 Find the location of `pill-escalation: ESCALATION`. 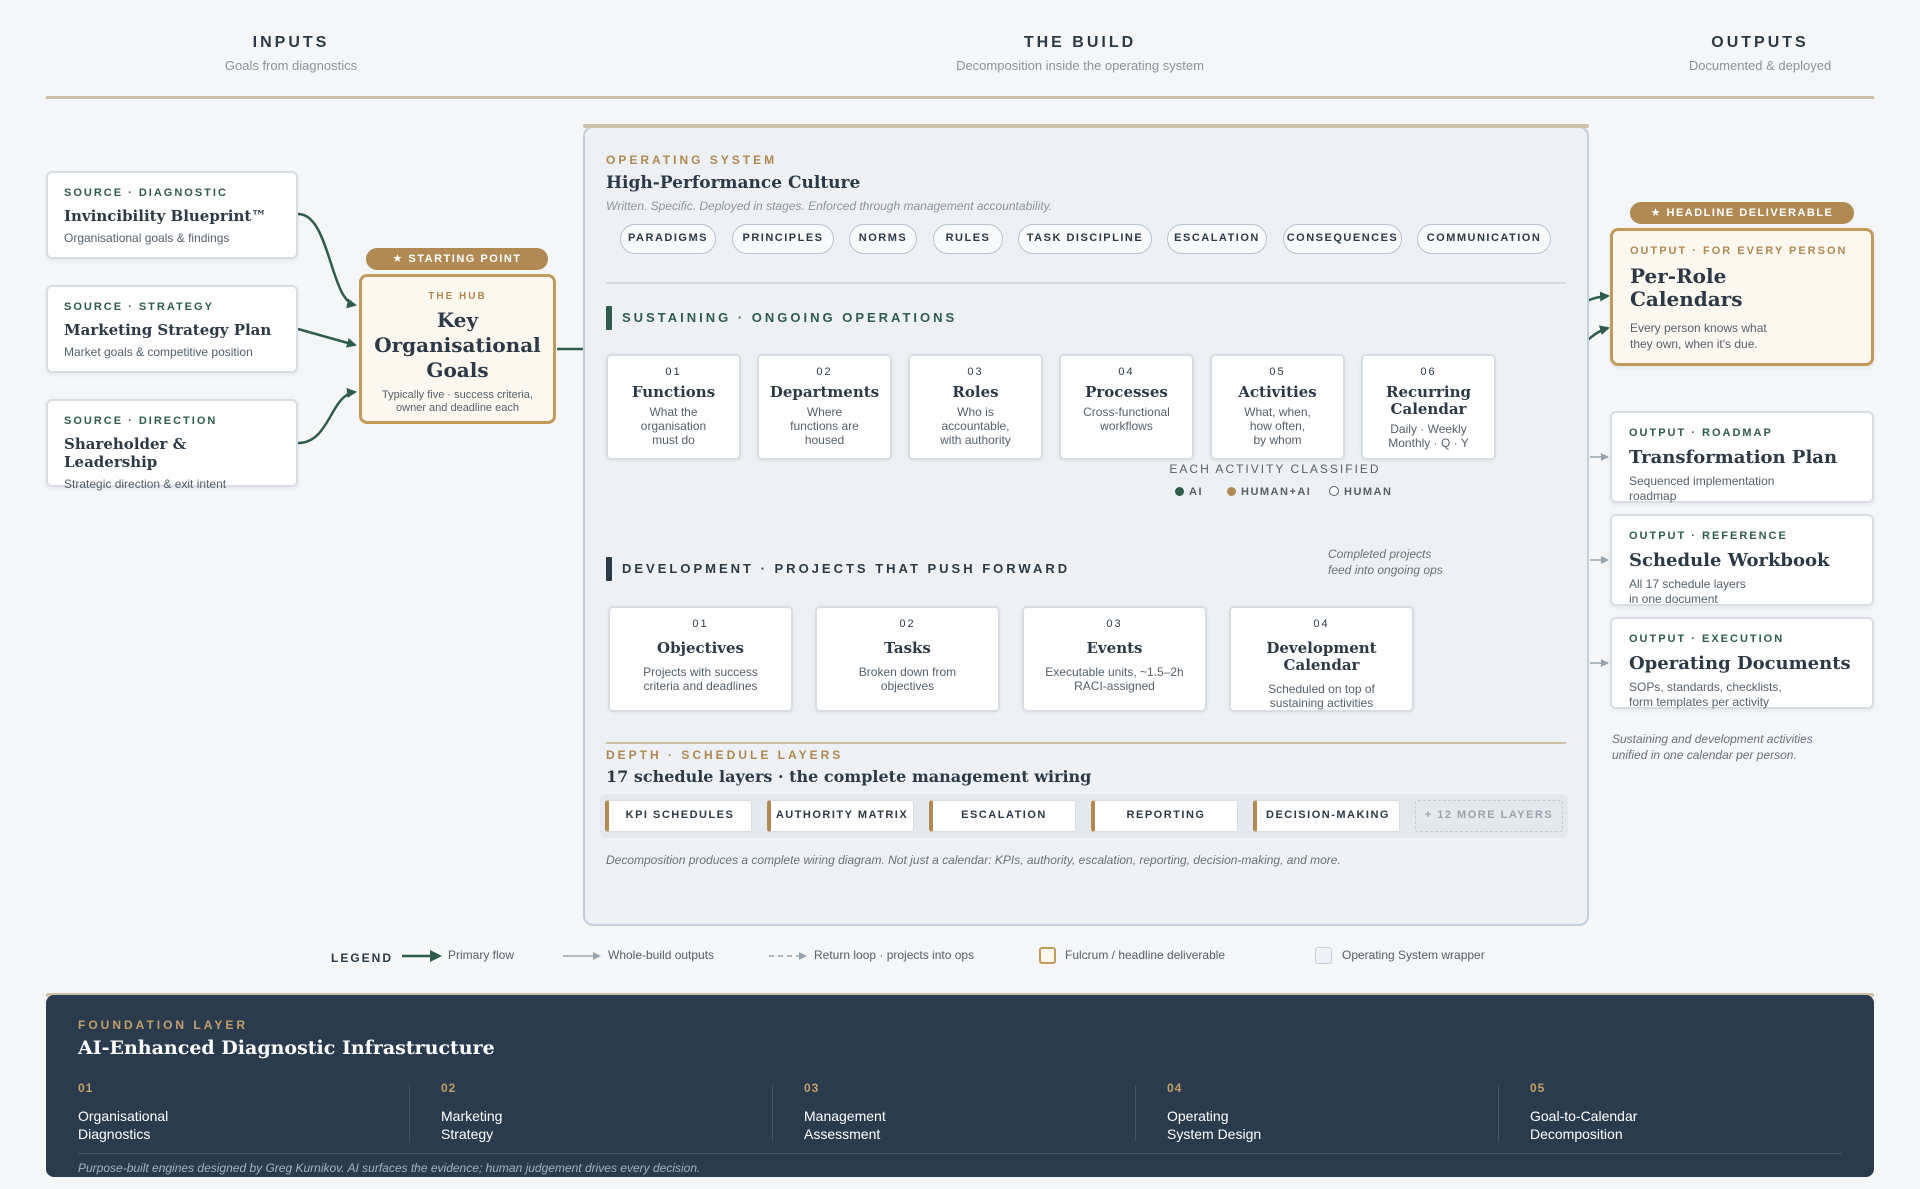

pill-escalation: ESCALATION is located at coordinates (1217, 239).